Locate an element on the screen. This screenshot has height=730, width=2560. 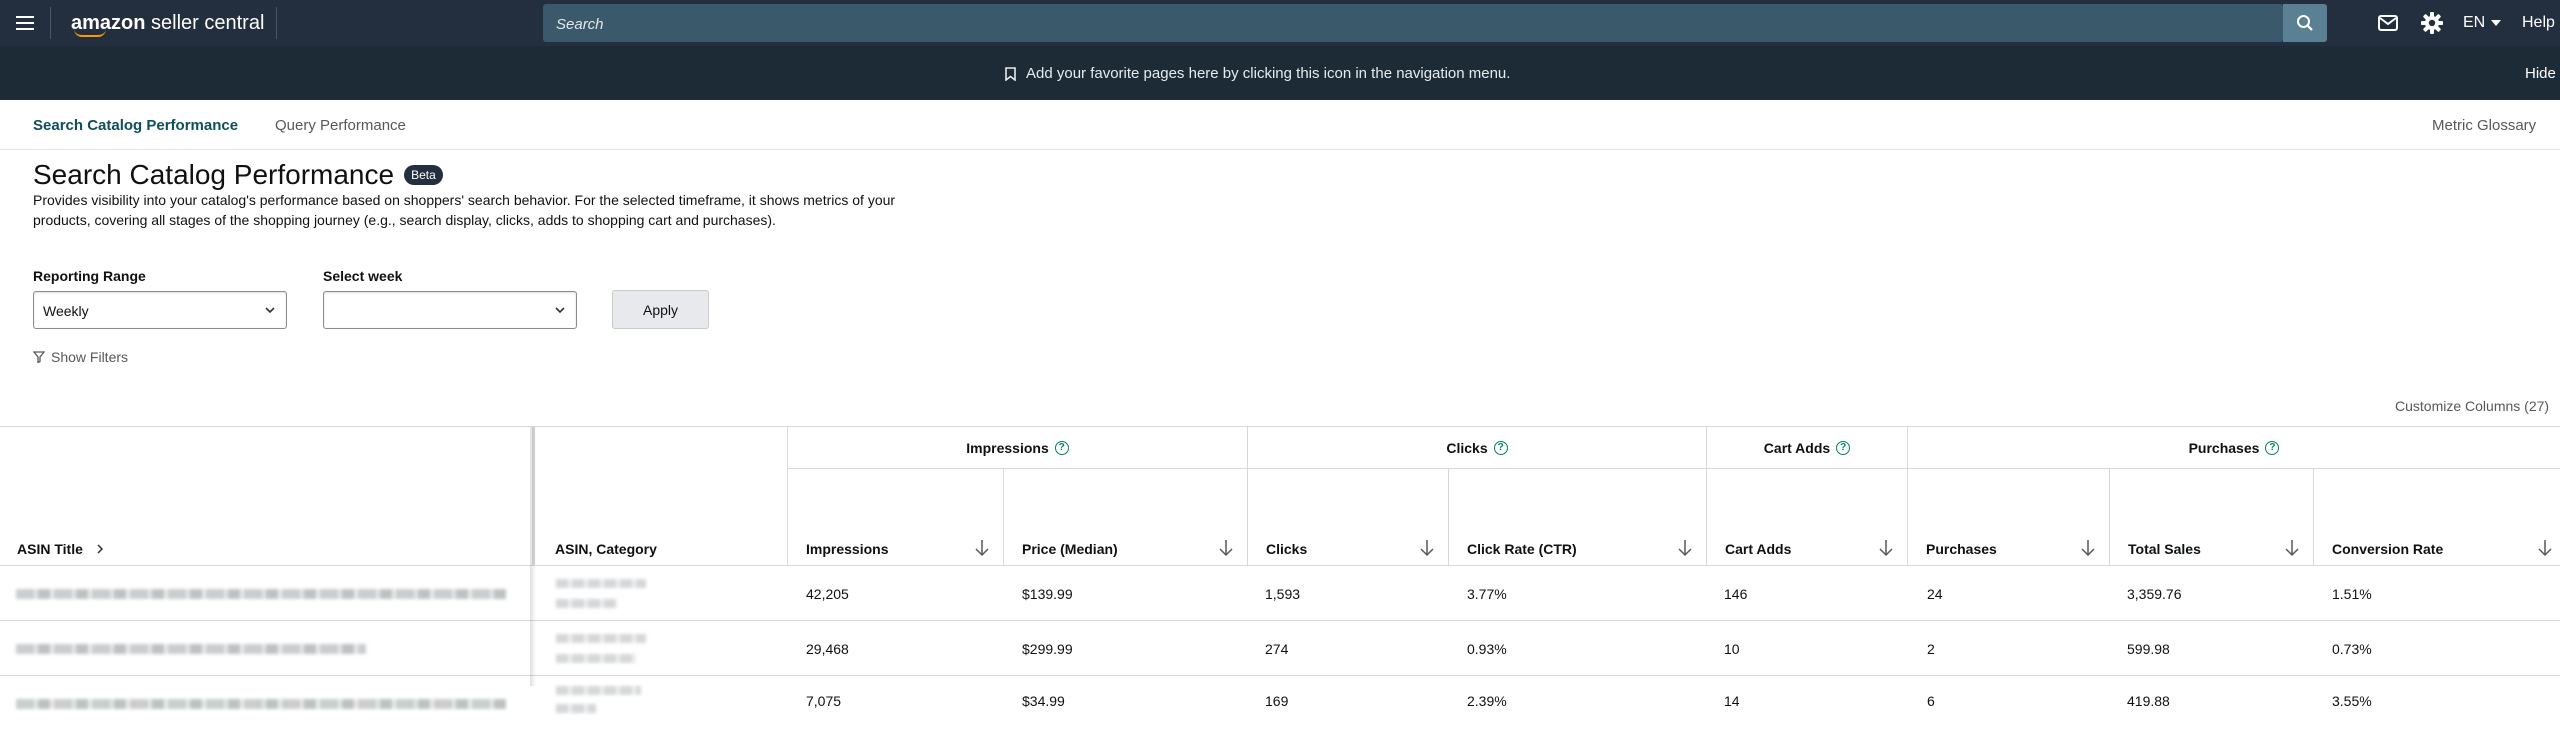
column-header-asin-category: ASIN, Category is located at coordinates (659, 496).